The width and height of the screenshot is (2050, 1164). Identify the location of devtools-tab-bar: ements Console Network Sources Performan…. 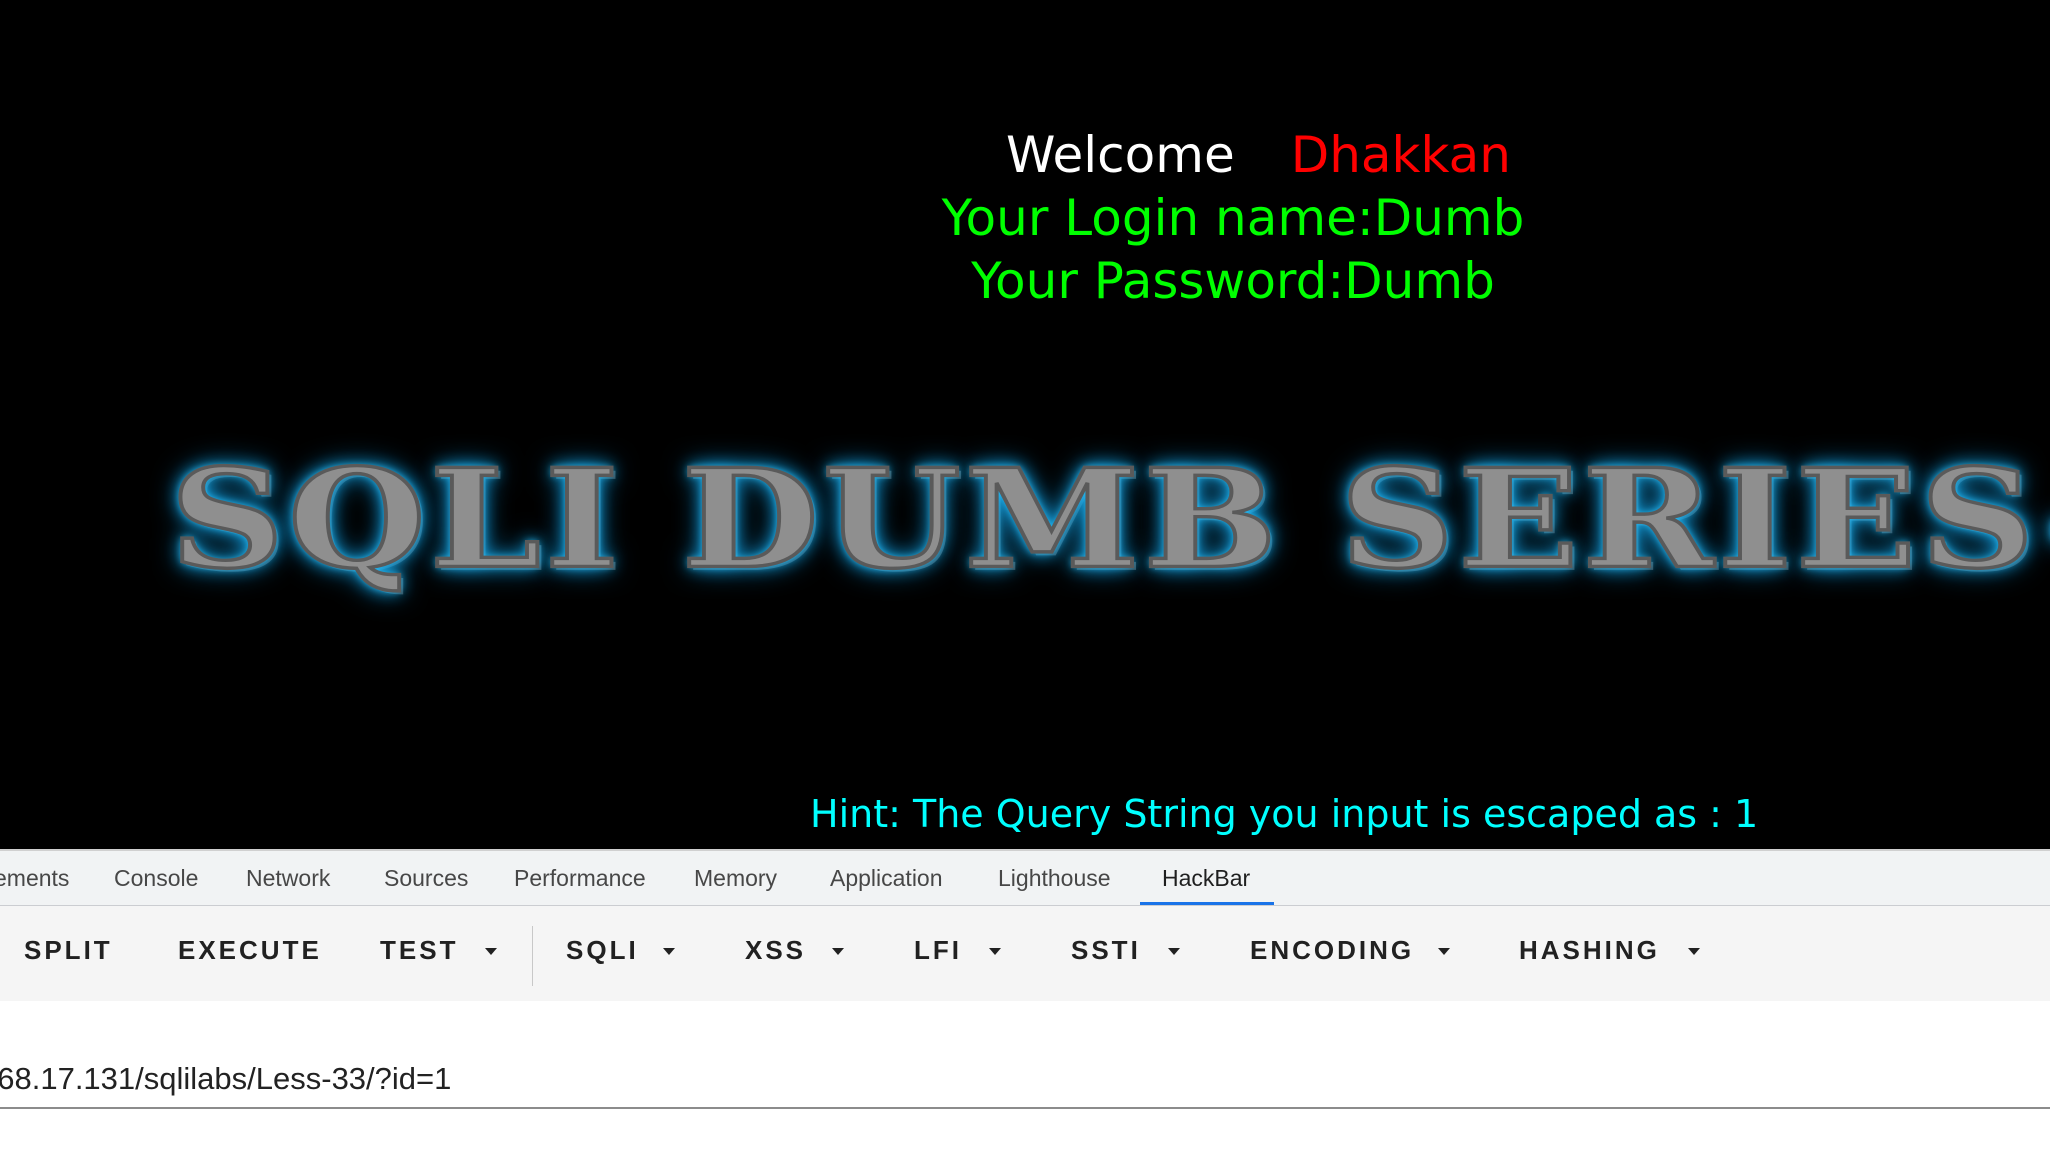
(1025, 878).